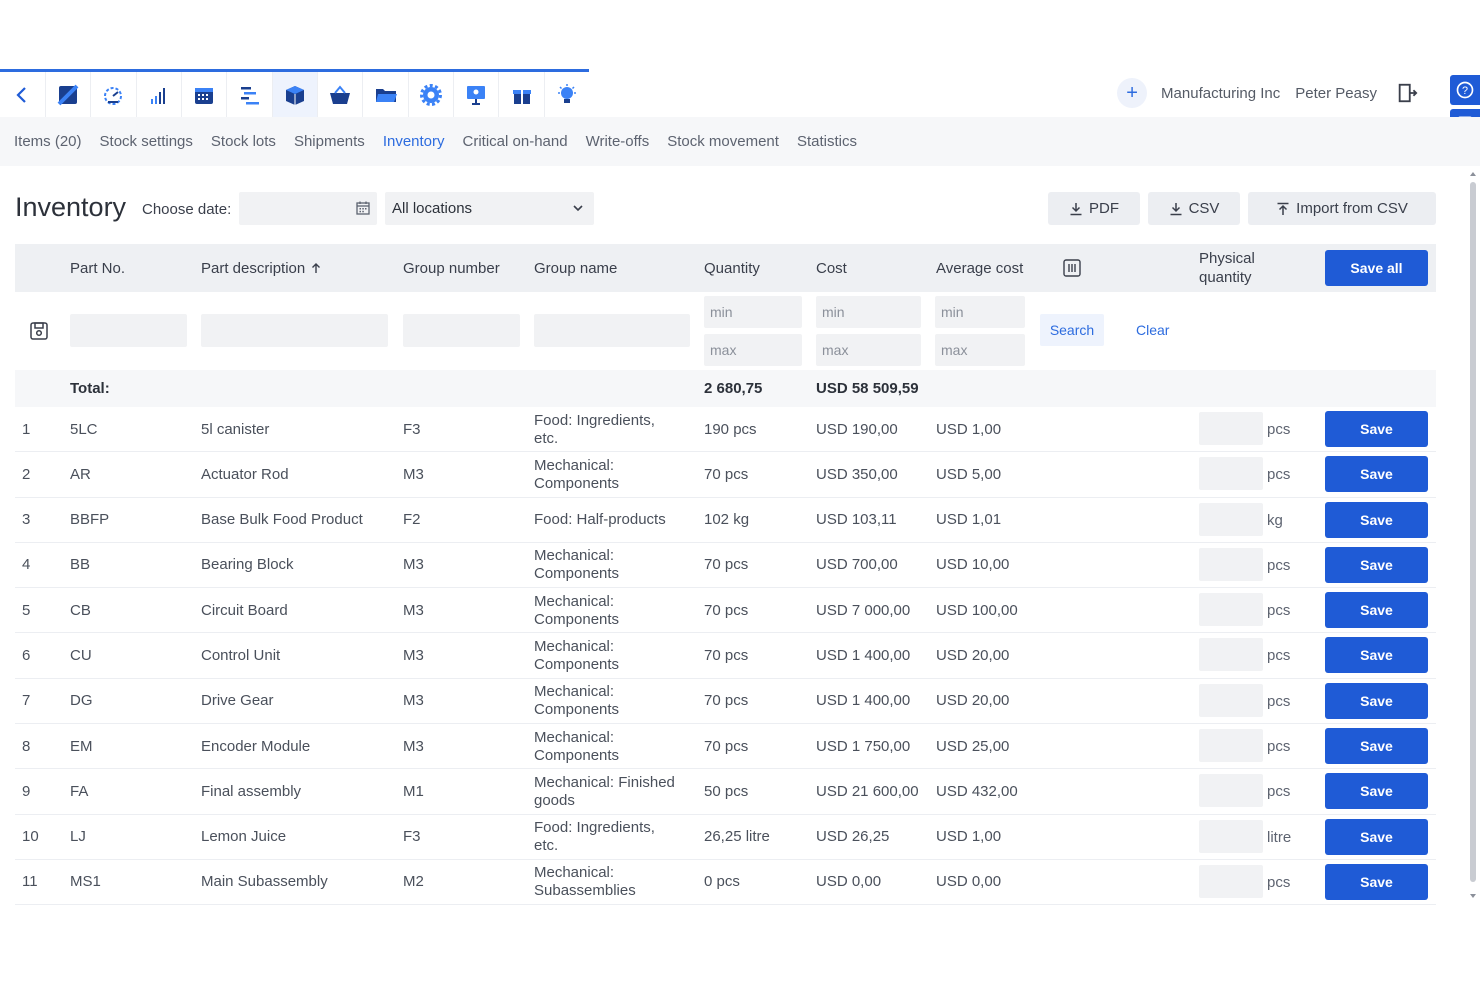 The width and height of the screenshot is (1480, 987). What do you see at coordinates (1072, 268) in the screenshot?
I see `column-settings-icon` at bounding box center [1072, 268].